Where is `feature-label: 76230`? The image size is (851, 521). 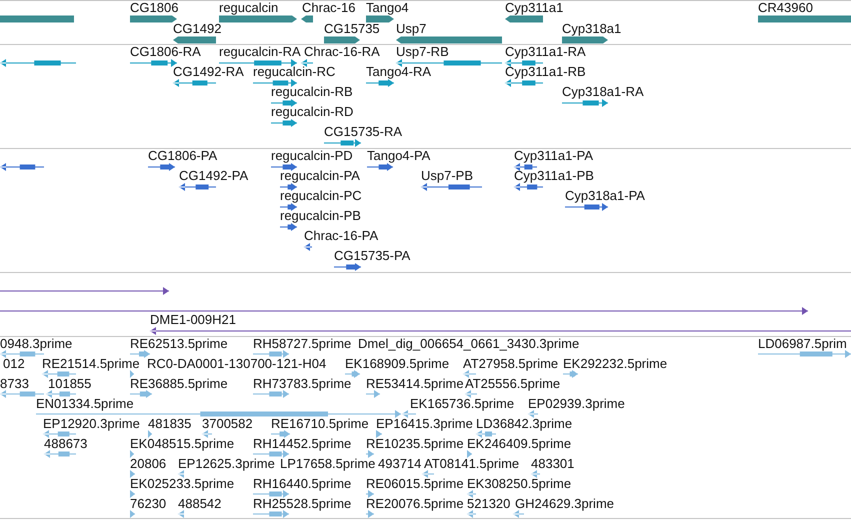
feature-label: 76230 is located at coordinates (148, 504).